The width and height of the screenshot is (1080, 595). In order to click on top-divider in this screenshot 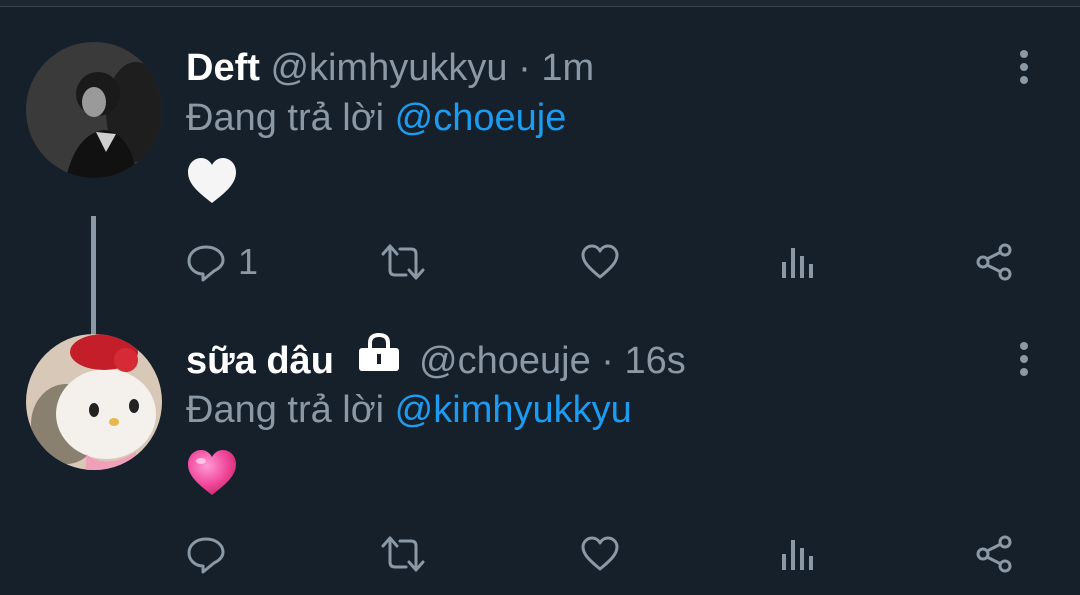, I will do `click(540, 3)`.